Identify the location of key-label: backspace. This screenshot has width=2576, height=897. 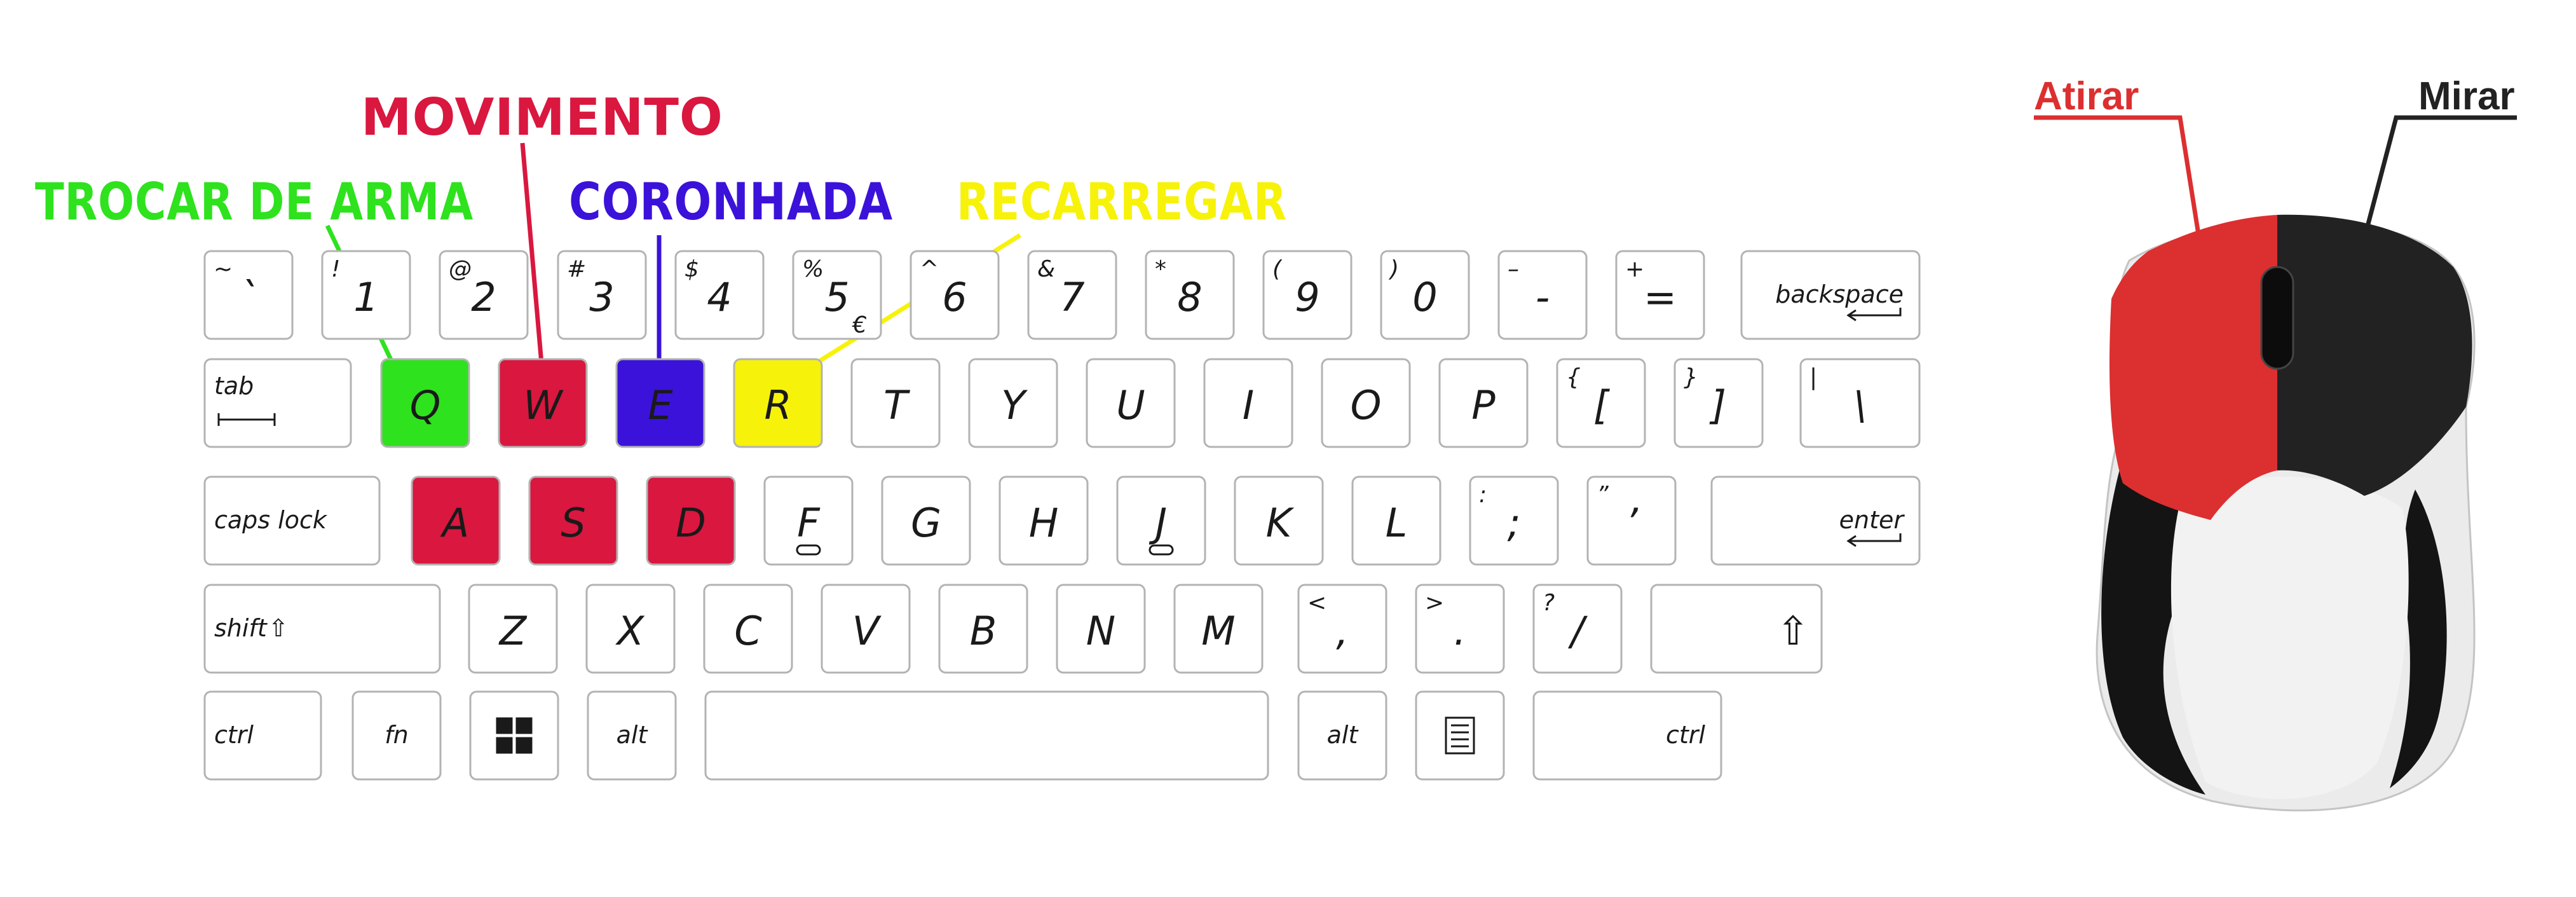
(1839, 294).